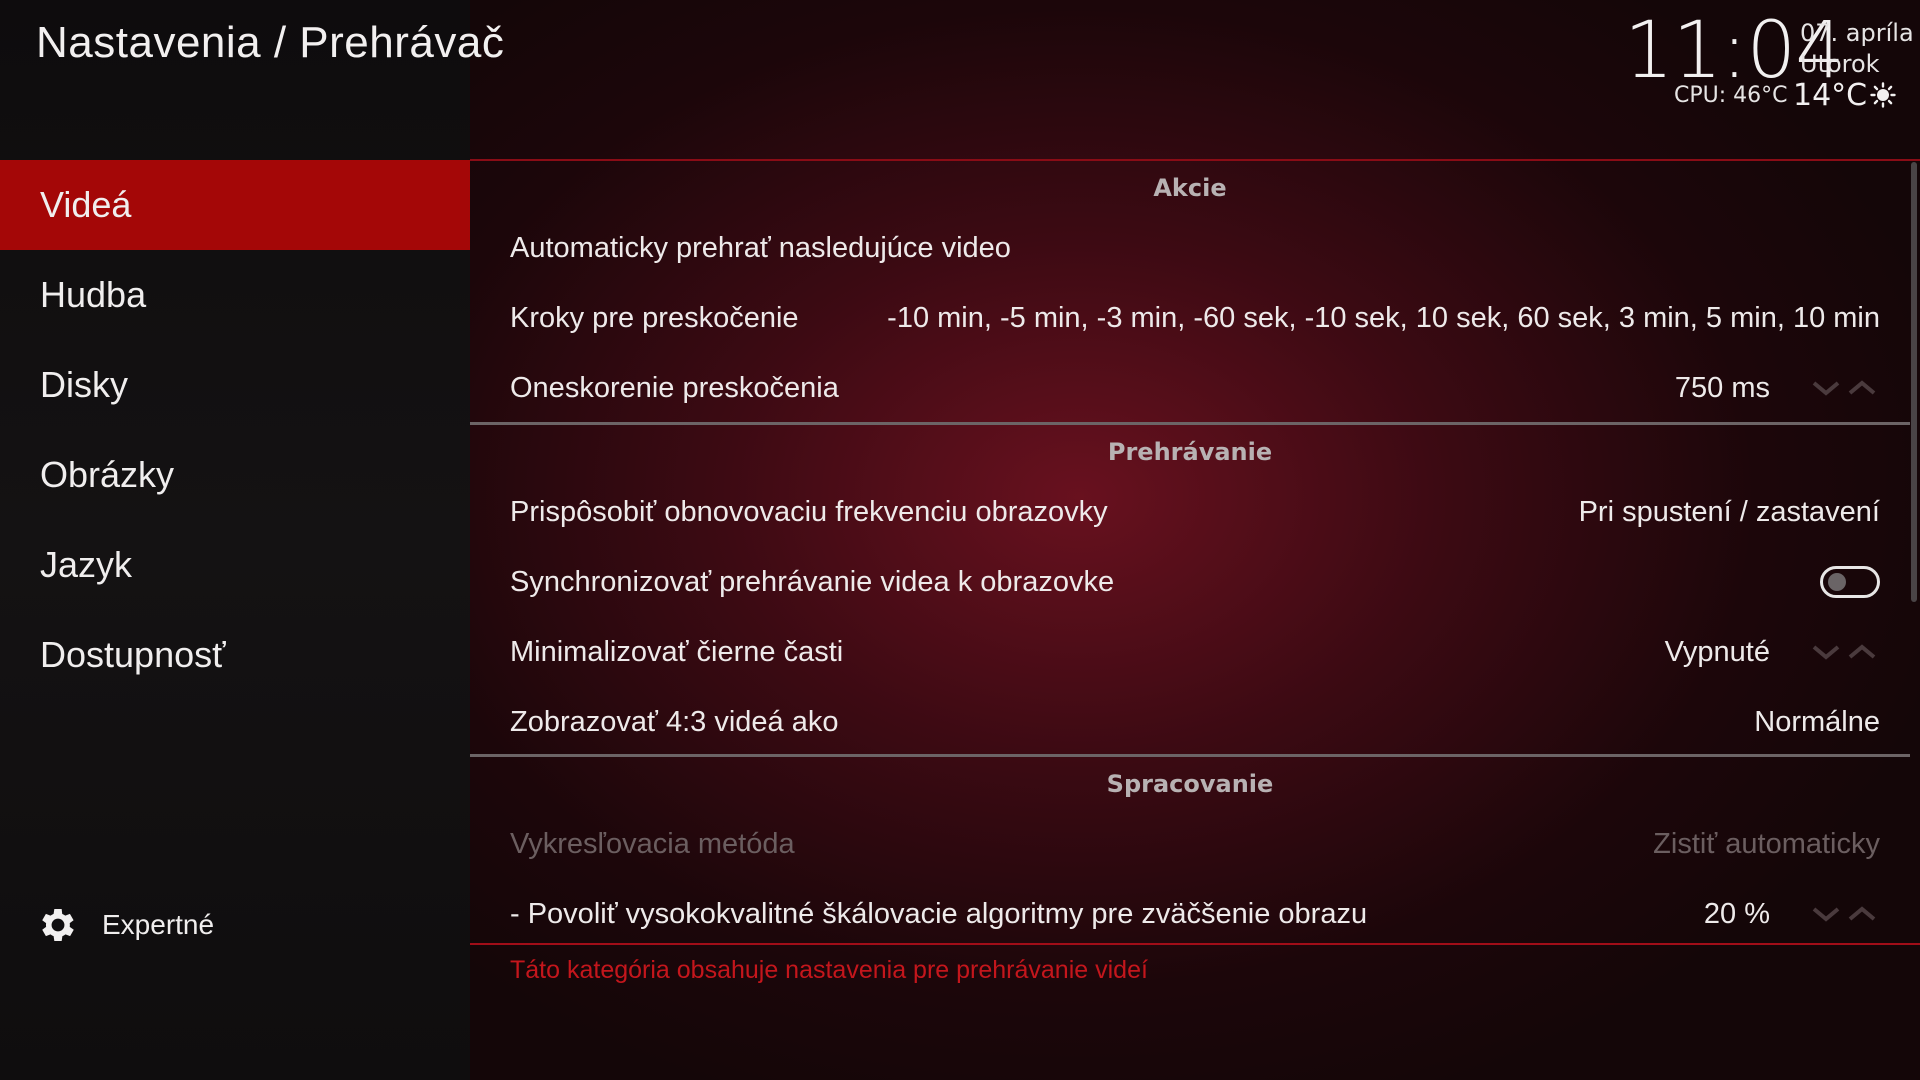 The image size is (1920, 1080). Describe the element at coordinates (674, 721) in the screenshot. I see `setting-label: Zobrazovať 4:3 videá ako` at that location.